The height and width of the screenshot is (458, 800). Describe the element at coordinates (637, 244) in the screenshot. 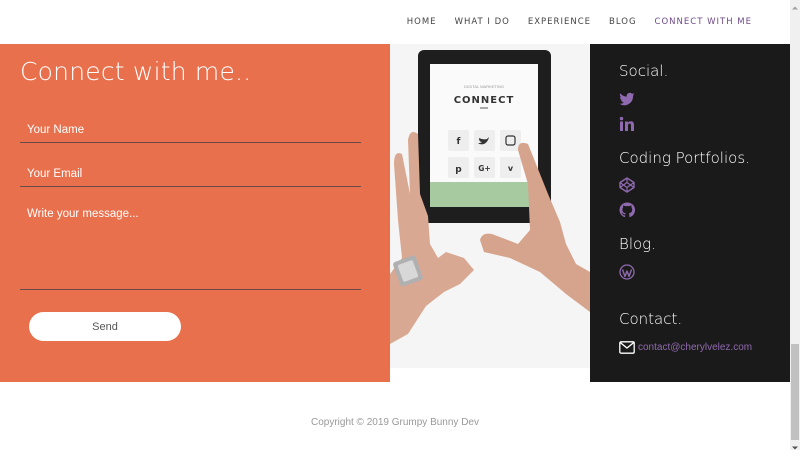

I see `blog-heading: Blog.` at that location.